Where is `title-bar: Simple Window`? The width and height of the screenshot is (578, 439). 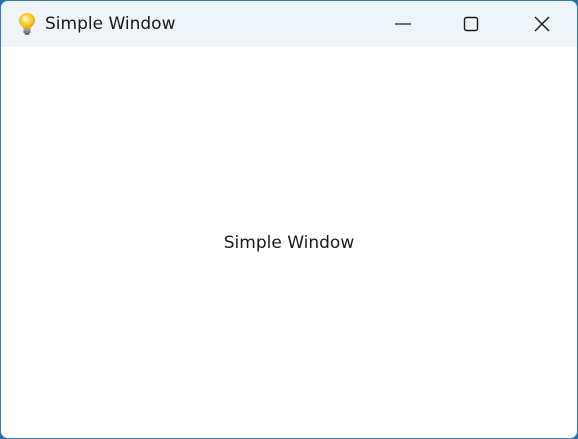
title-bar: Simple Window is located at coordinates (289, 24).